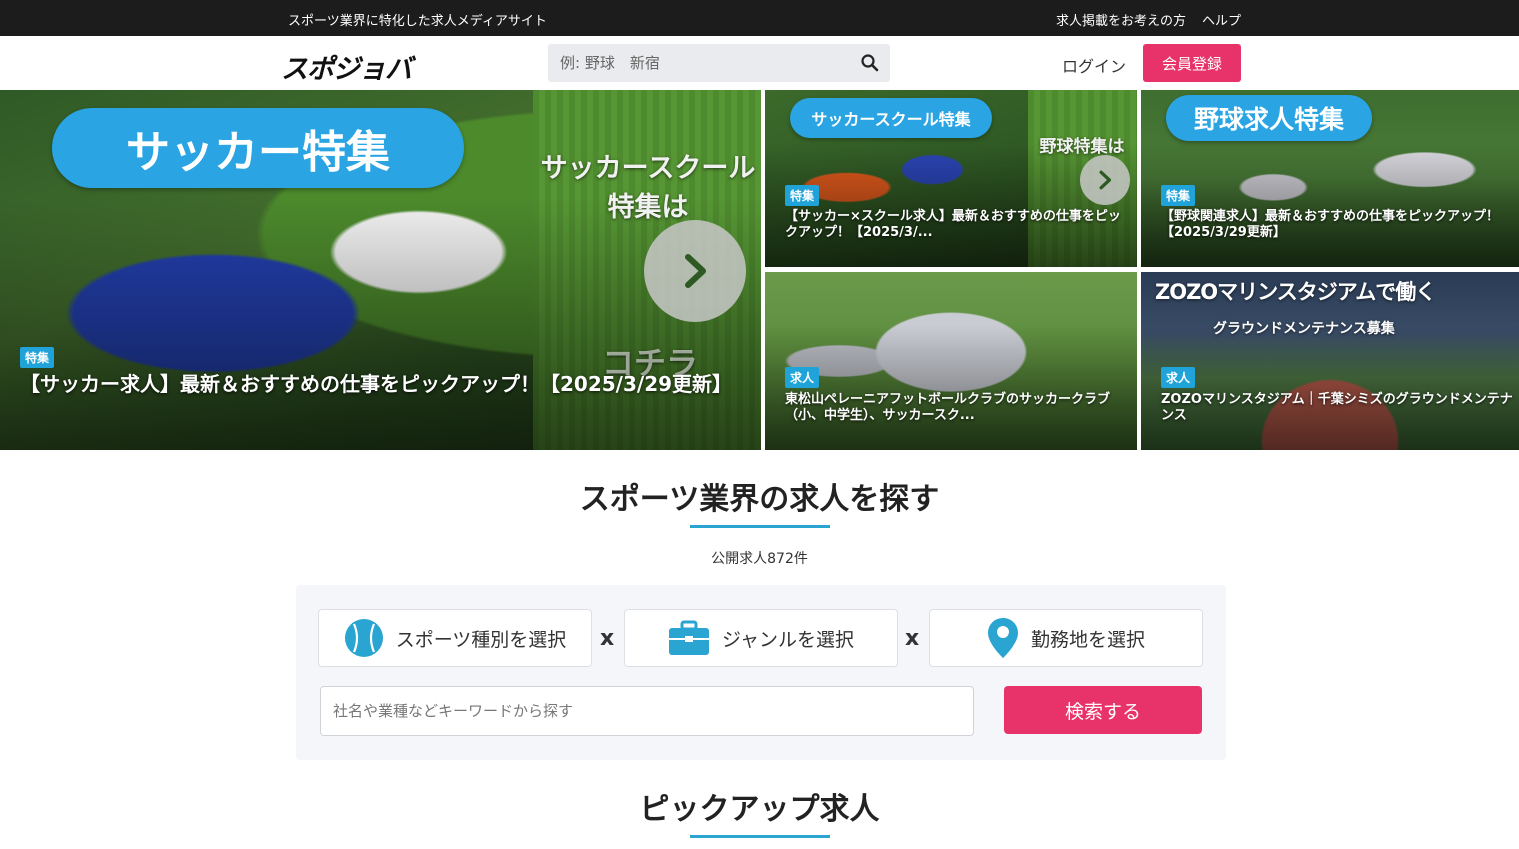 The height and width of the screenshot is (849, 1519). I want to click on search-section-underline, so click(760, 526).